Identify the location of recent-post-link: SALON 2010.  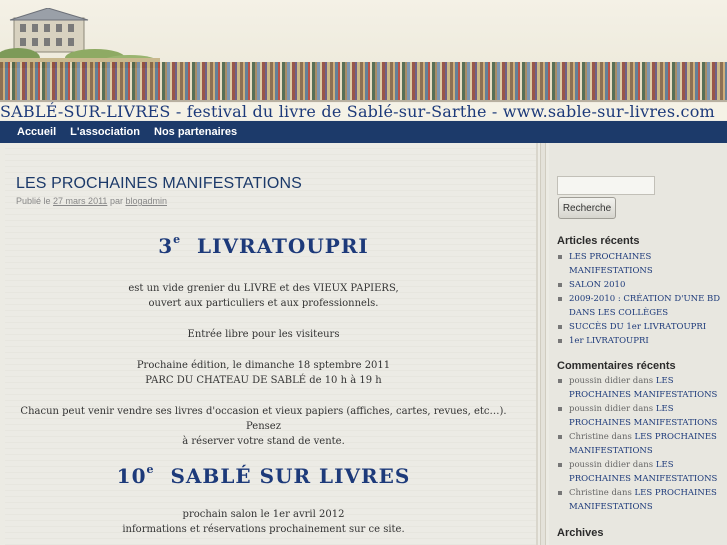
(597, 285).